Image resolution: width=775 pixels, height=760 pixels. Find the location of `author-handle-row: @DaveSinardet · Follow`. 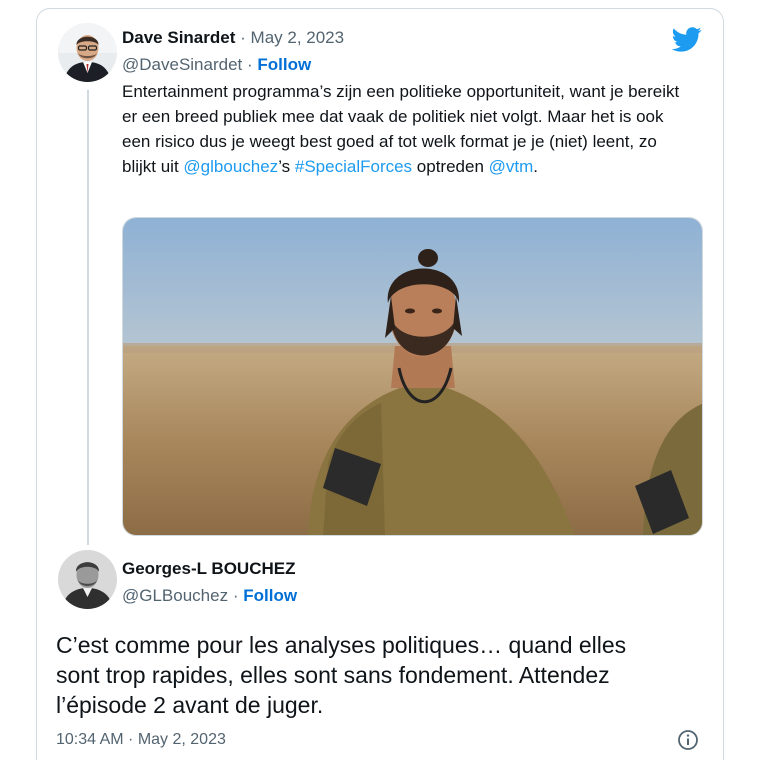

author-handle-row: @DaveSinardet · Follow is located at coordinates (216, 65).